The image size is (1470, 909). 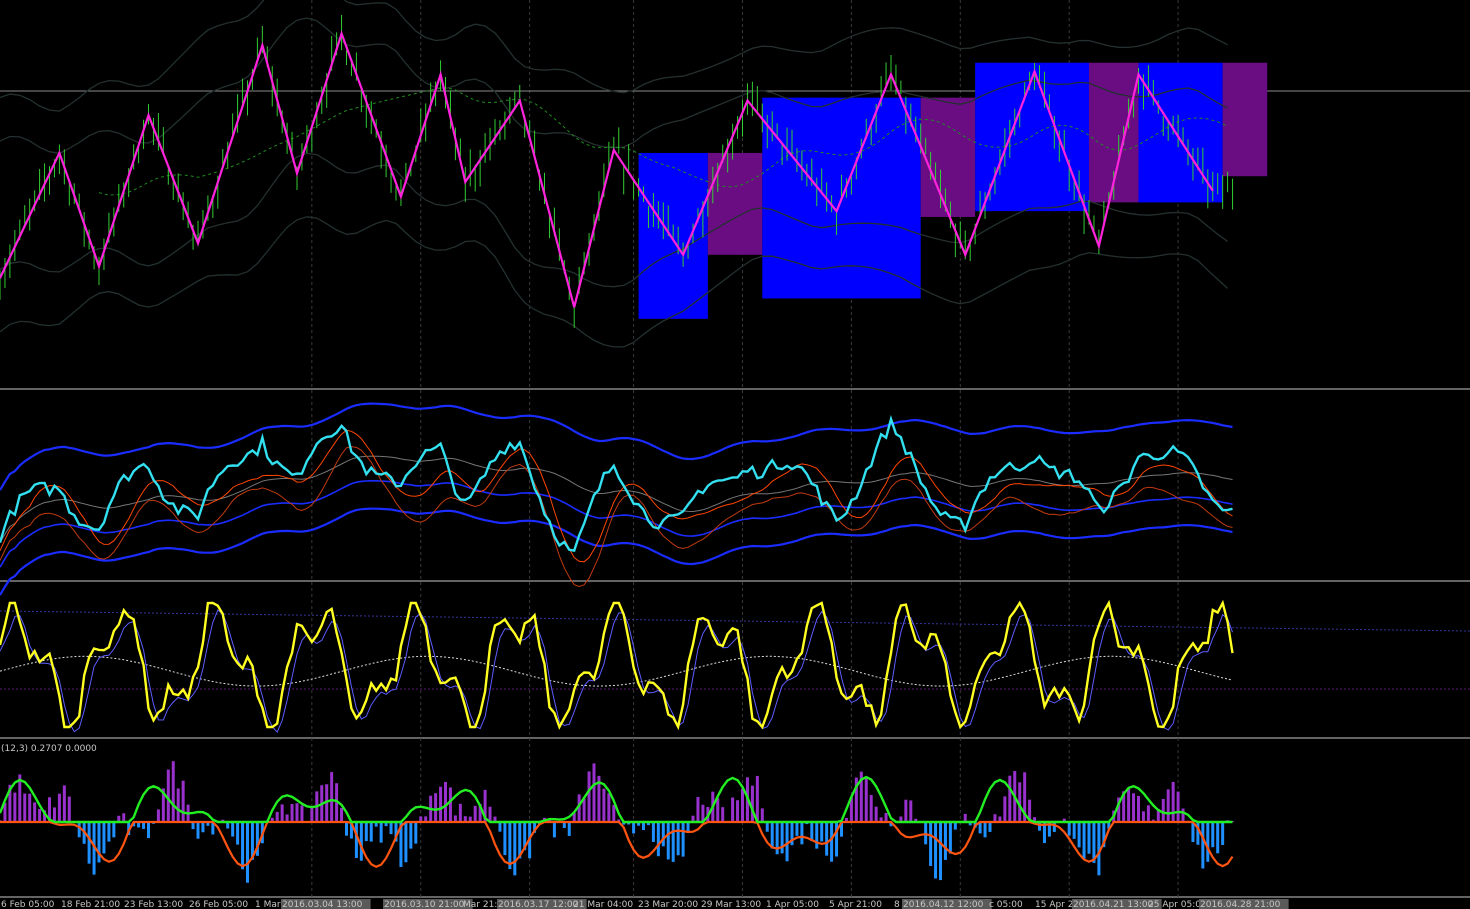 What do you see at coordinates (731, 904) in the screenshot?
I see `axis-label-11: 29 Mar 13:00` at bounding box center [731, 904].